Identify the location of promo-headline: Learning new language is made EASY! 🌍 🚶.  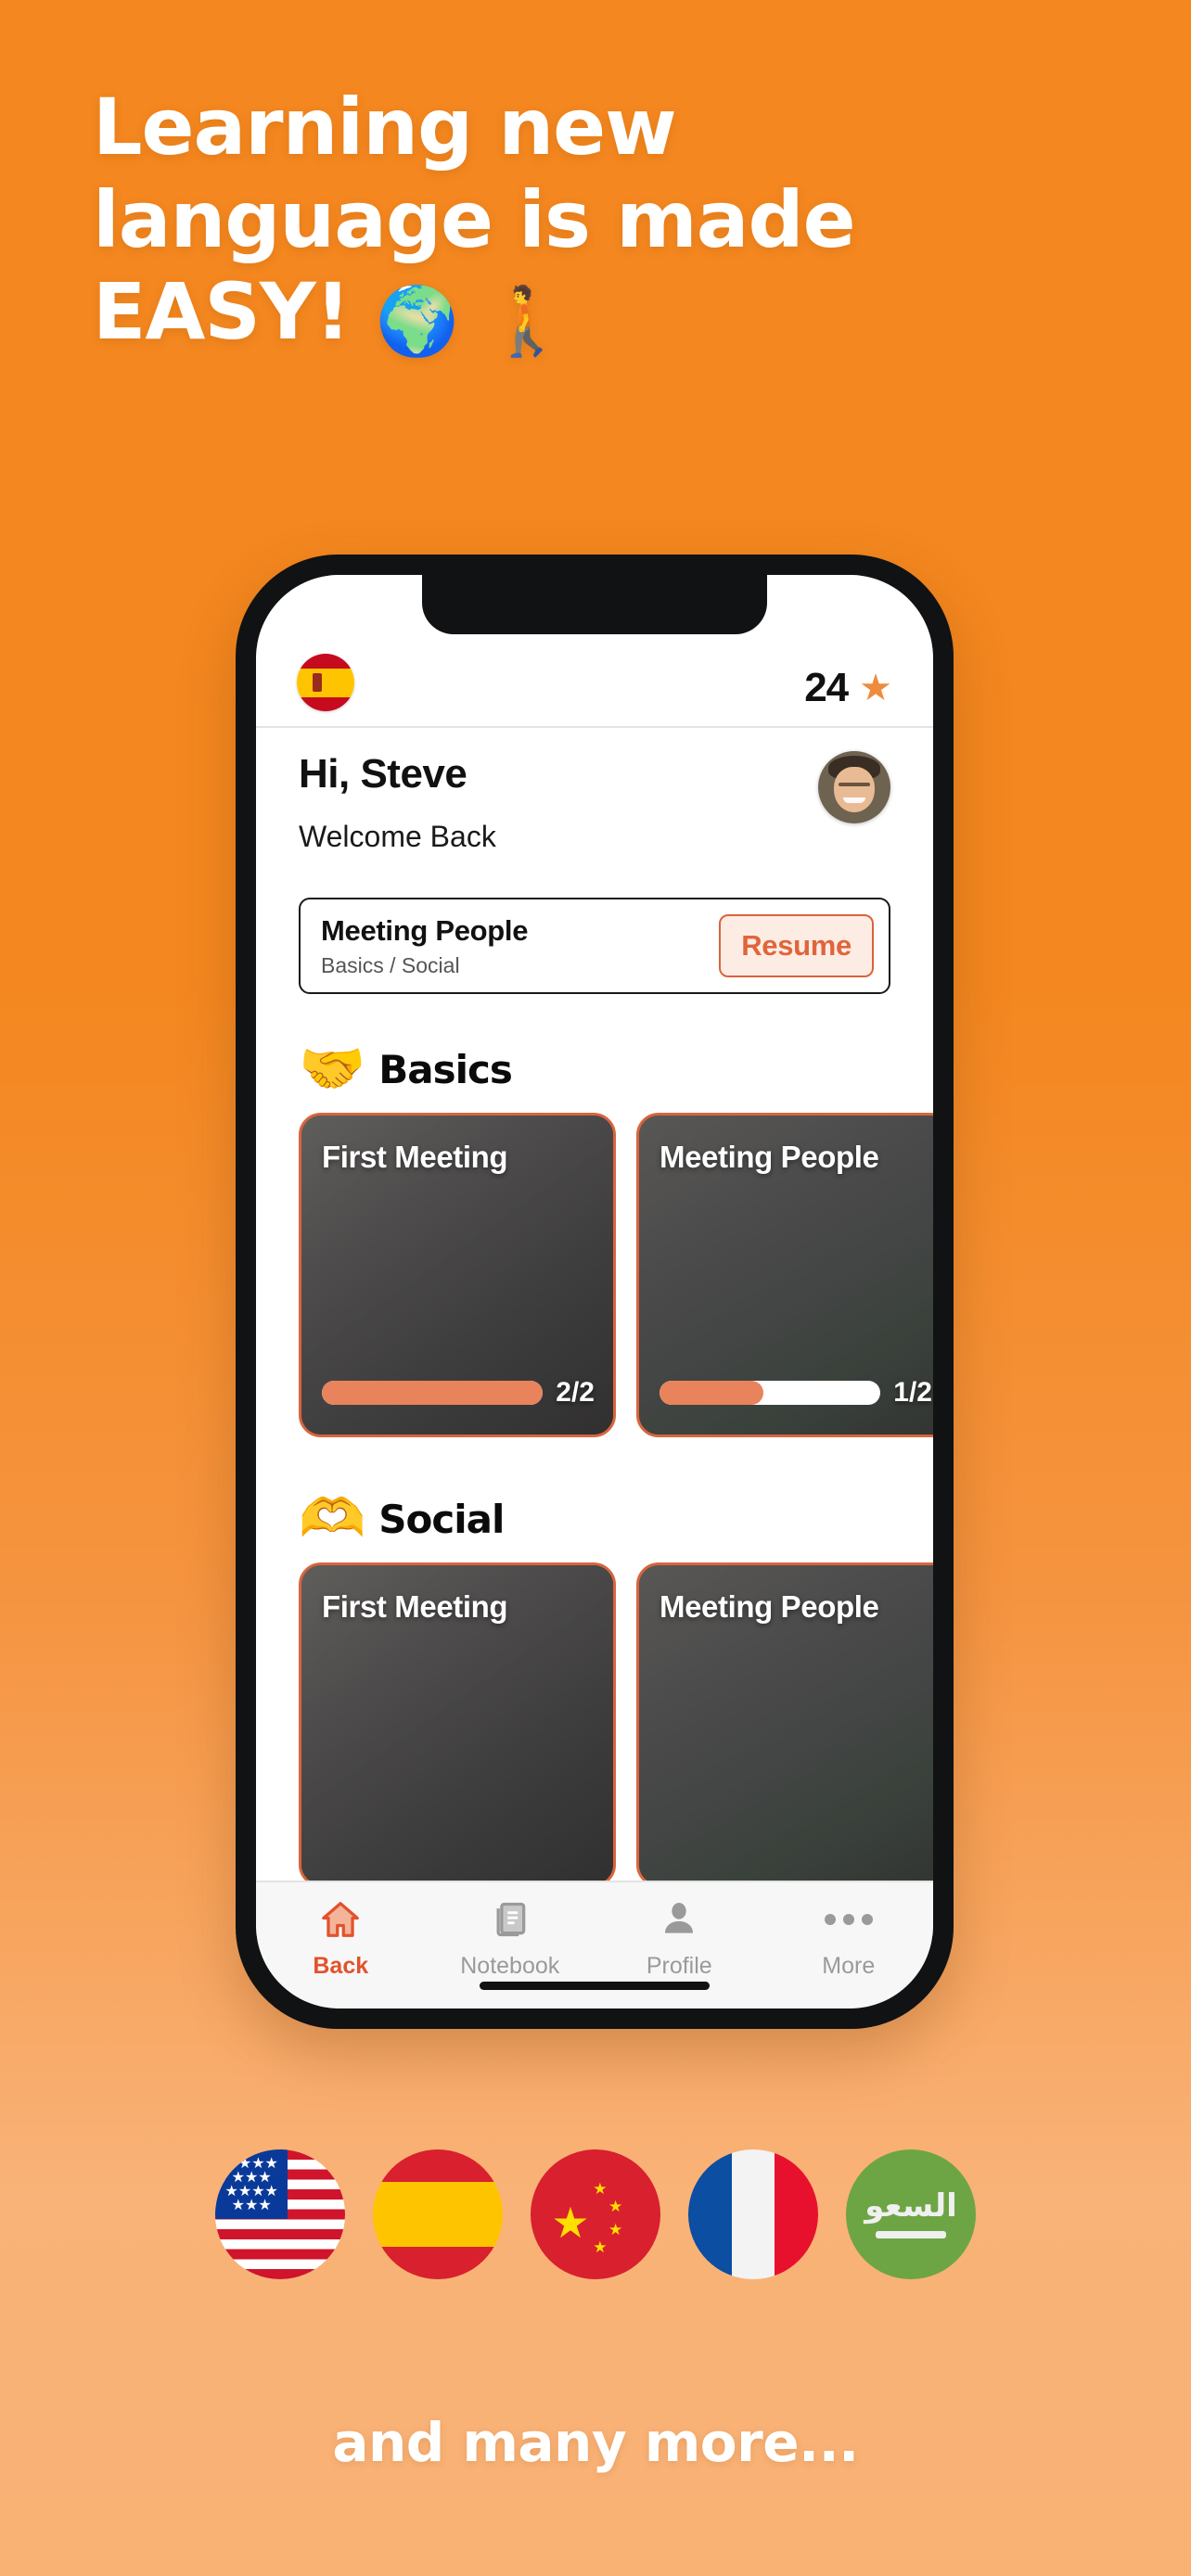
(612, 226).